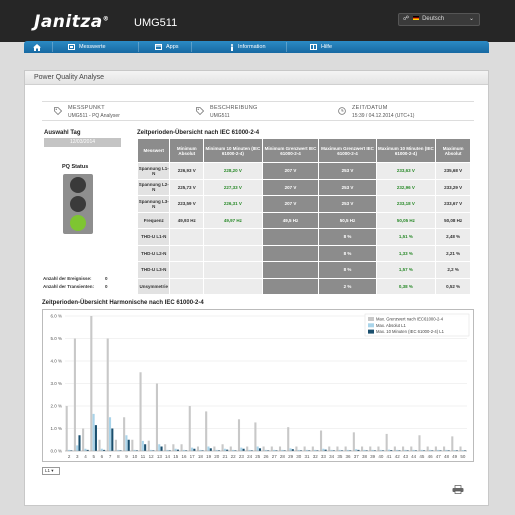 The height and width of the screenshot is (515, 515). What do you see at coordinates (266, 456) in the screenshot?
I see `x-tick-label: 26` at bounding box center [266, 456].